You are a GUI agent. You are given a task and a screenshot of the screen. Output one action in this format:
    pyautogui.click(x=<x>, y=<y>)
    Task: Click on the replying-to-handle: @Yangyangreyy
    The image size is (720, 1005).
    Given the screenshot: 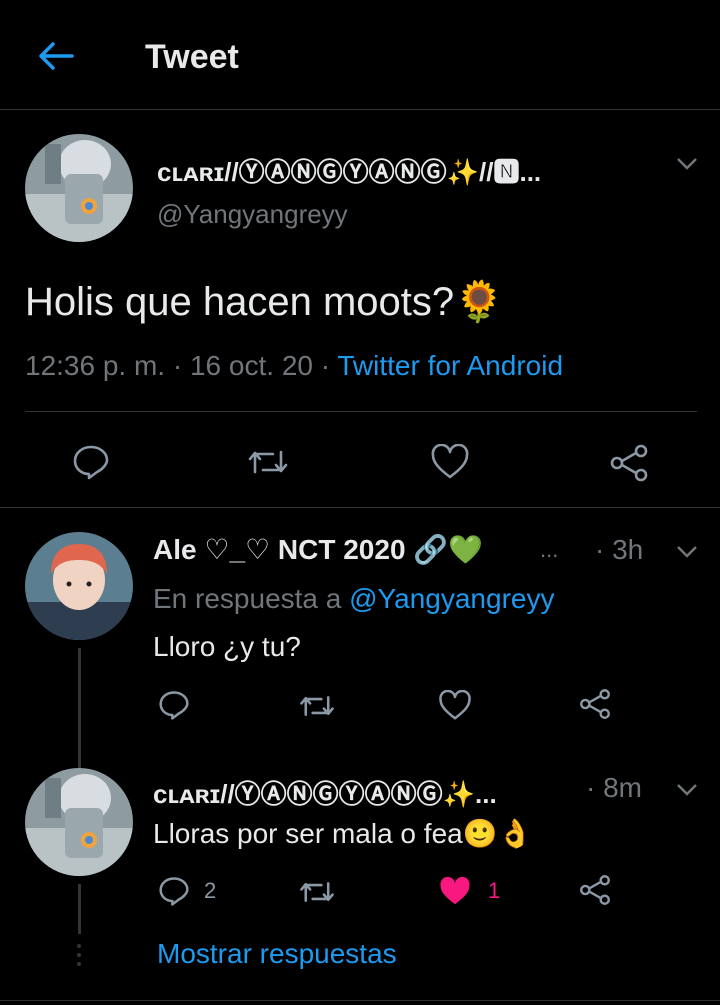 What is the action you would take?
    pyautogui.click(x=451, y=598)
    